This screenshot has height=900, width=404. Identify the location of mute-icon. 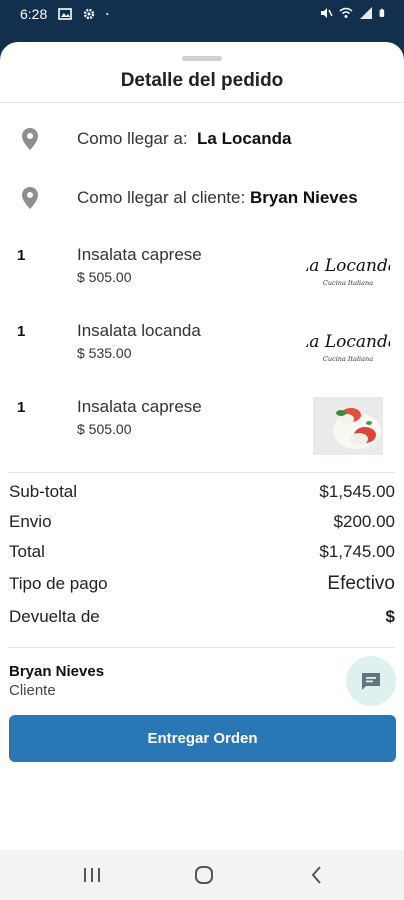
(327, 13).